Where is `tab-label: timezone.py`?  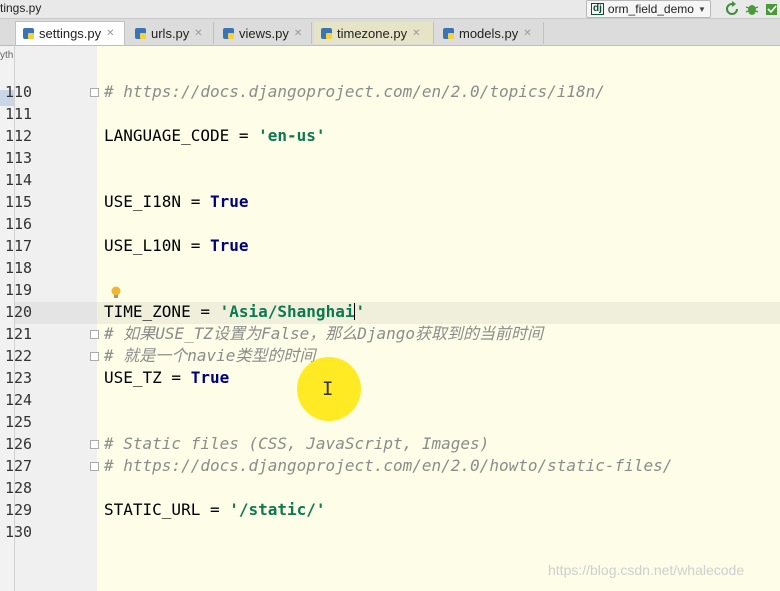 tab-label: timezone.py is located at coordinates (372, 33).